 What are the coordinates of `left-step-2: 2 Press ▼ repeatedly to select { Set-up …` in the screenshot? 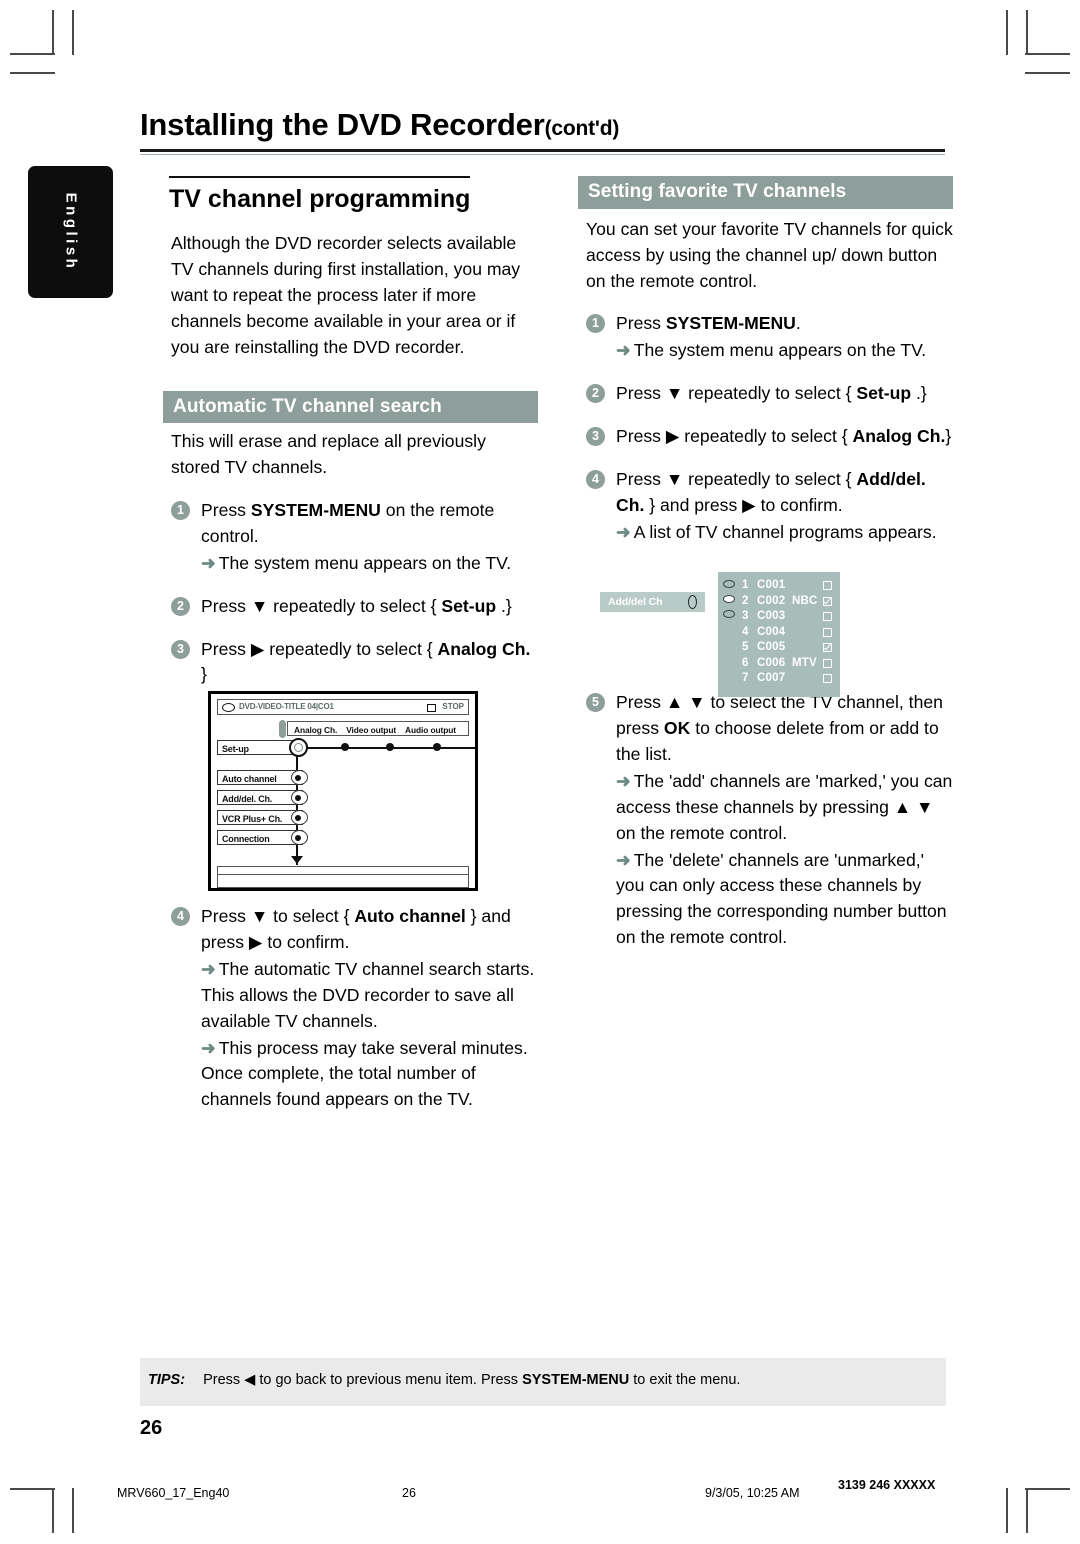 It's located at (354, 607).